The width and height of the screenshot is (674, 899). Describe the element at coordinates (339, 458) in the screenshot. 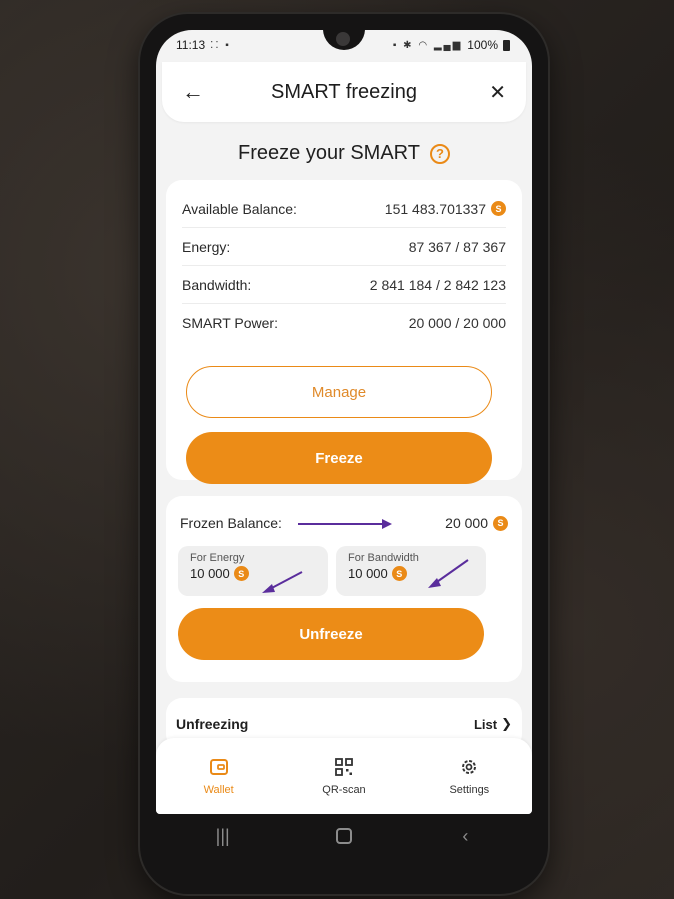

I see `freeze-button: Freeze` at that location.